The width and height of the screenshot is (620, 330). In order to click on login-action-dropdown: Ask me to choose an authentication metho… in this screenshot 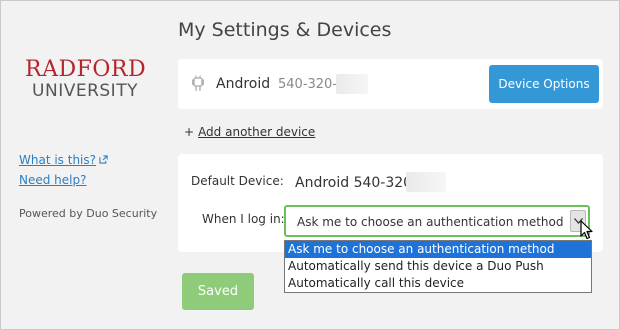, I will do `click(438, 266)`.